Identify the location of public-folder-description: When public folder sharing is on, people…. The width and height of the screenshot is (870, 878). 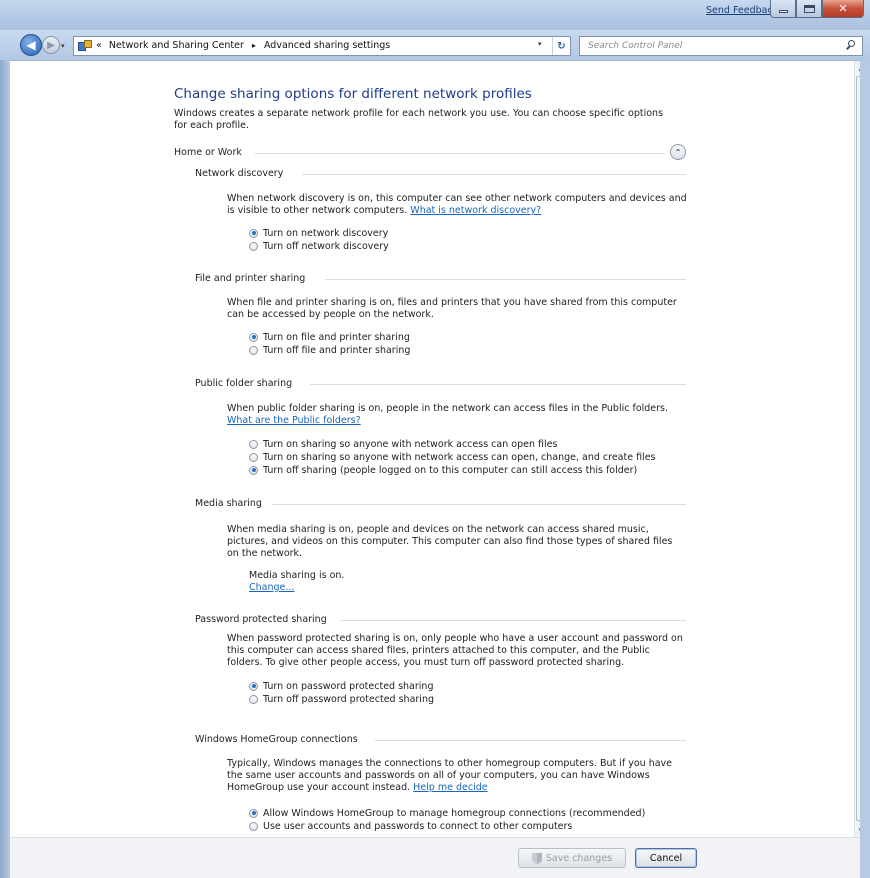
(448, 414).